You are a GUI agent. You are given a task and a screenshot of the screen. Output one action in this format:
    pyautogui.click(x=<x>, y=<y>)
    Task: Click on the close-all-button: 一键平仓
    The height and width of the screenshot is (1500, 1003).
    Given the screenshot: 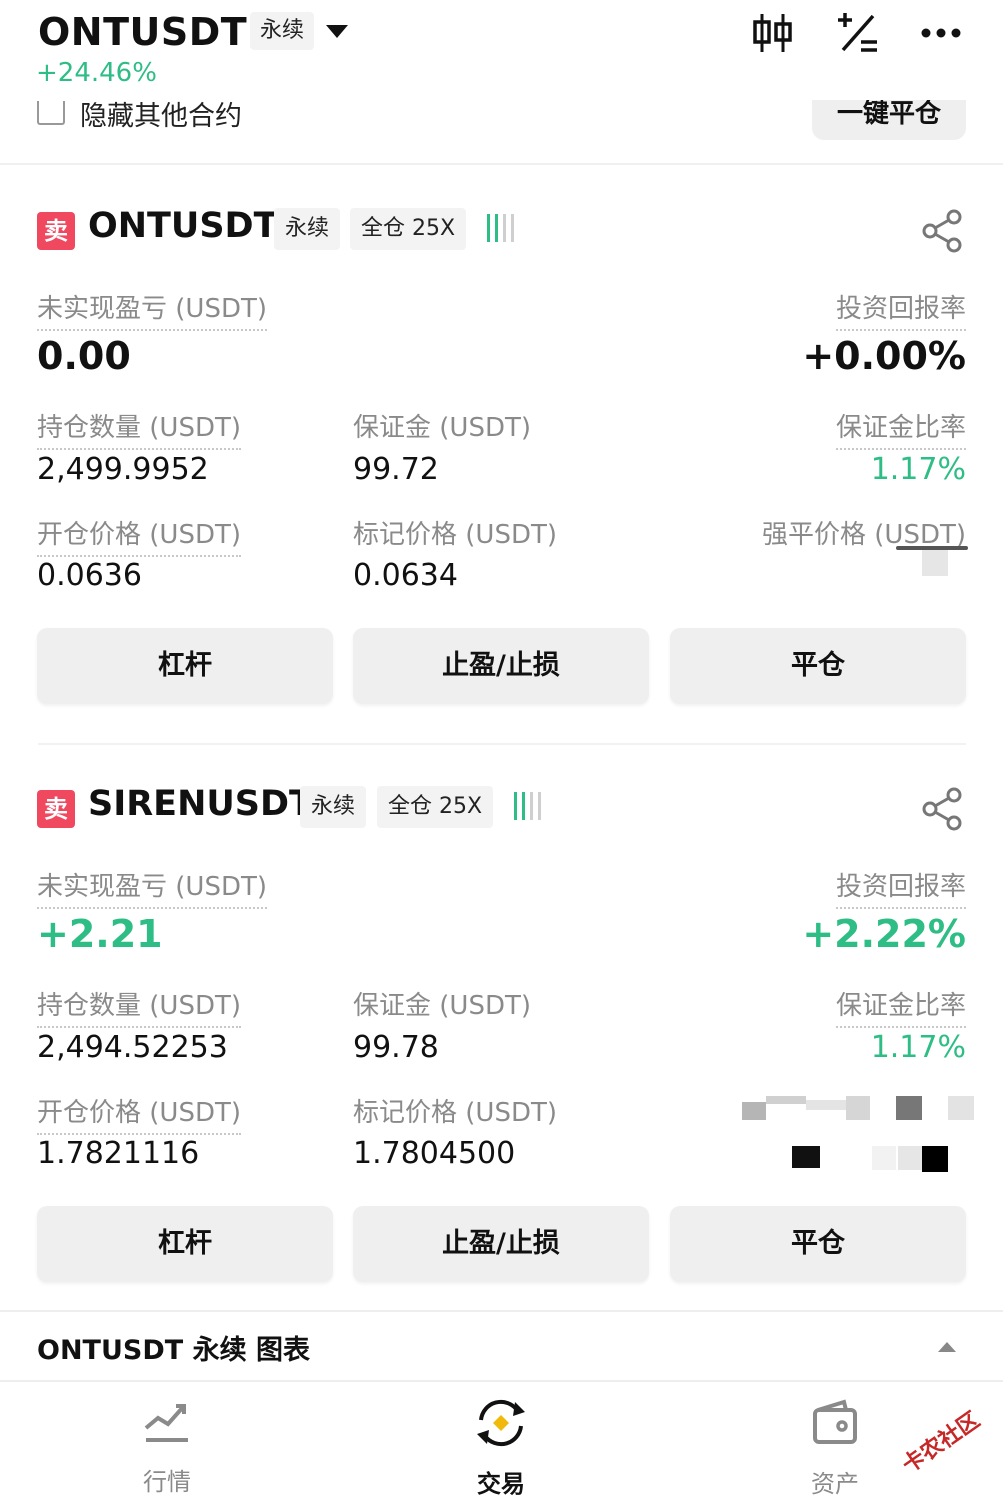 What is the action you would take?
    pyautogui.click(x=889, y=120)
    